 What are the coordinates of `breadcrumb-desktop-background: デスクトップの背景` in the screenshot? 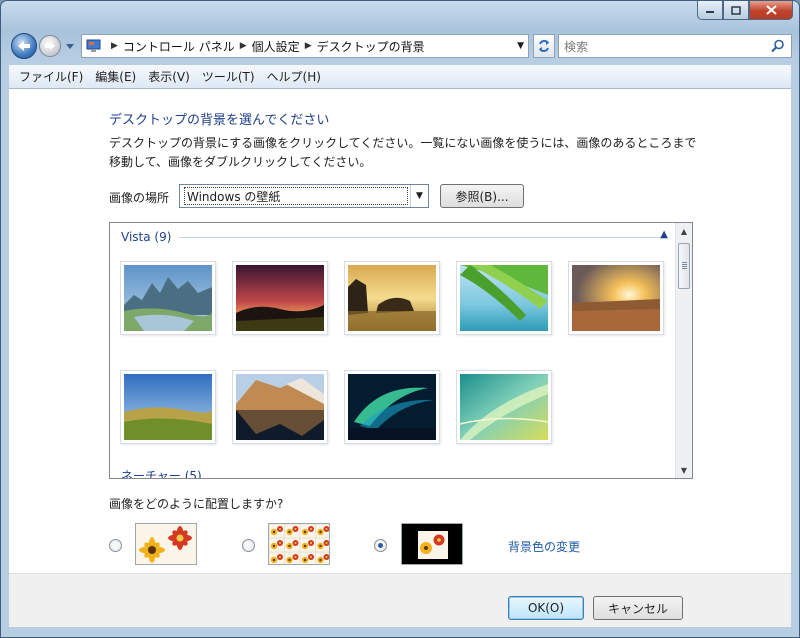 It's located at (371, 46).